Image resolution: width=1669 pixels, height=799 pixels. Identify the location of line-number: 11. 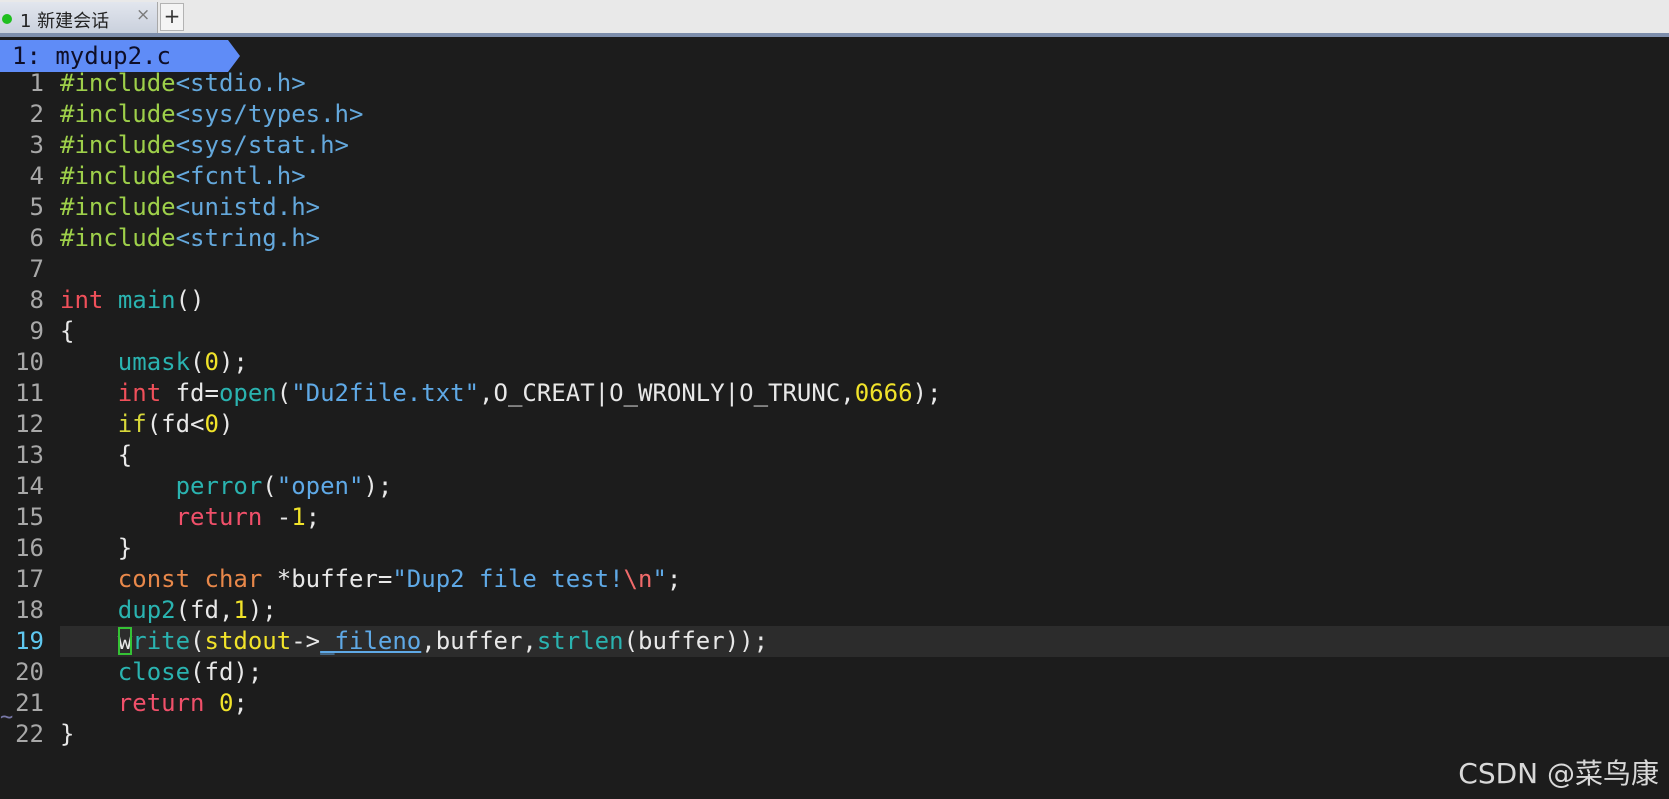
(29, 393).